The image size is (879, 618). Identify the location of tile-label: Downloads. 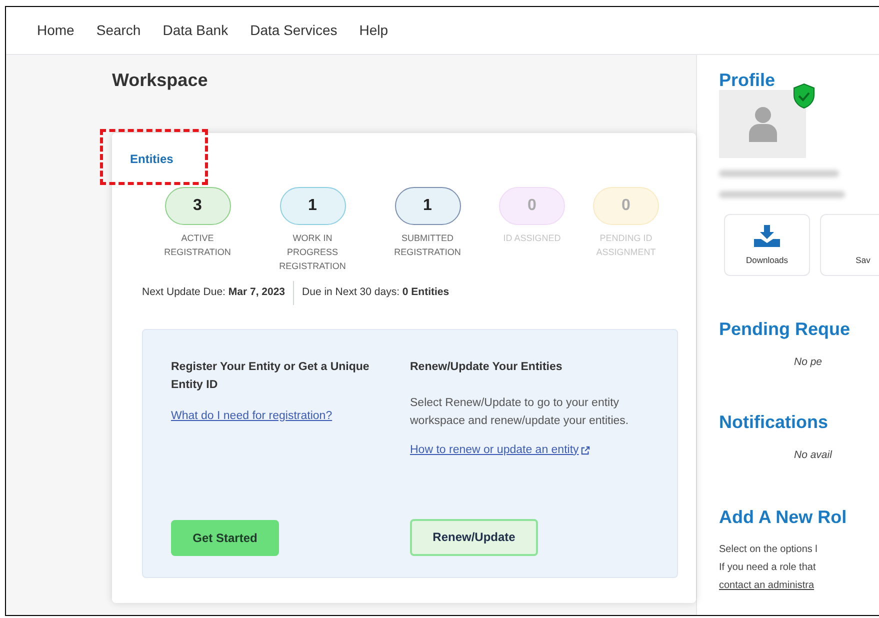
(767, 260).